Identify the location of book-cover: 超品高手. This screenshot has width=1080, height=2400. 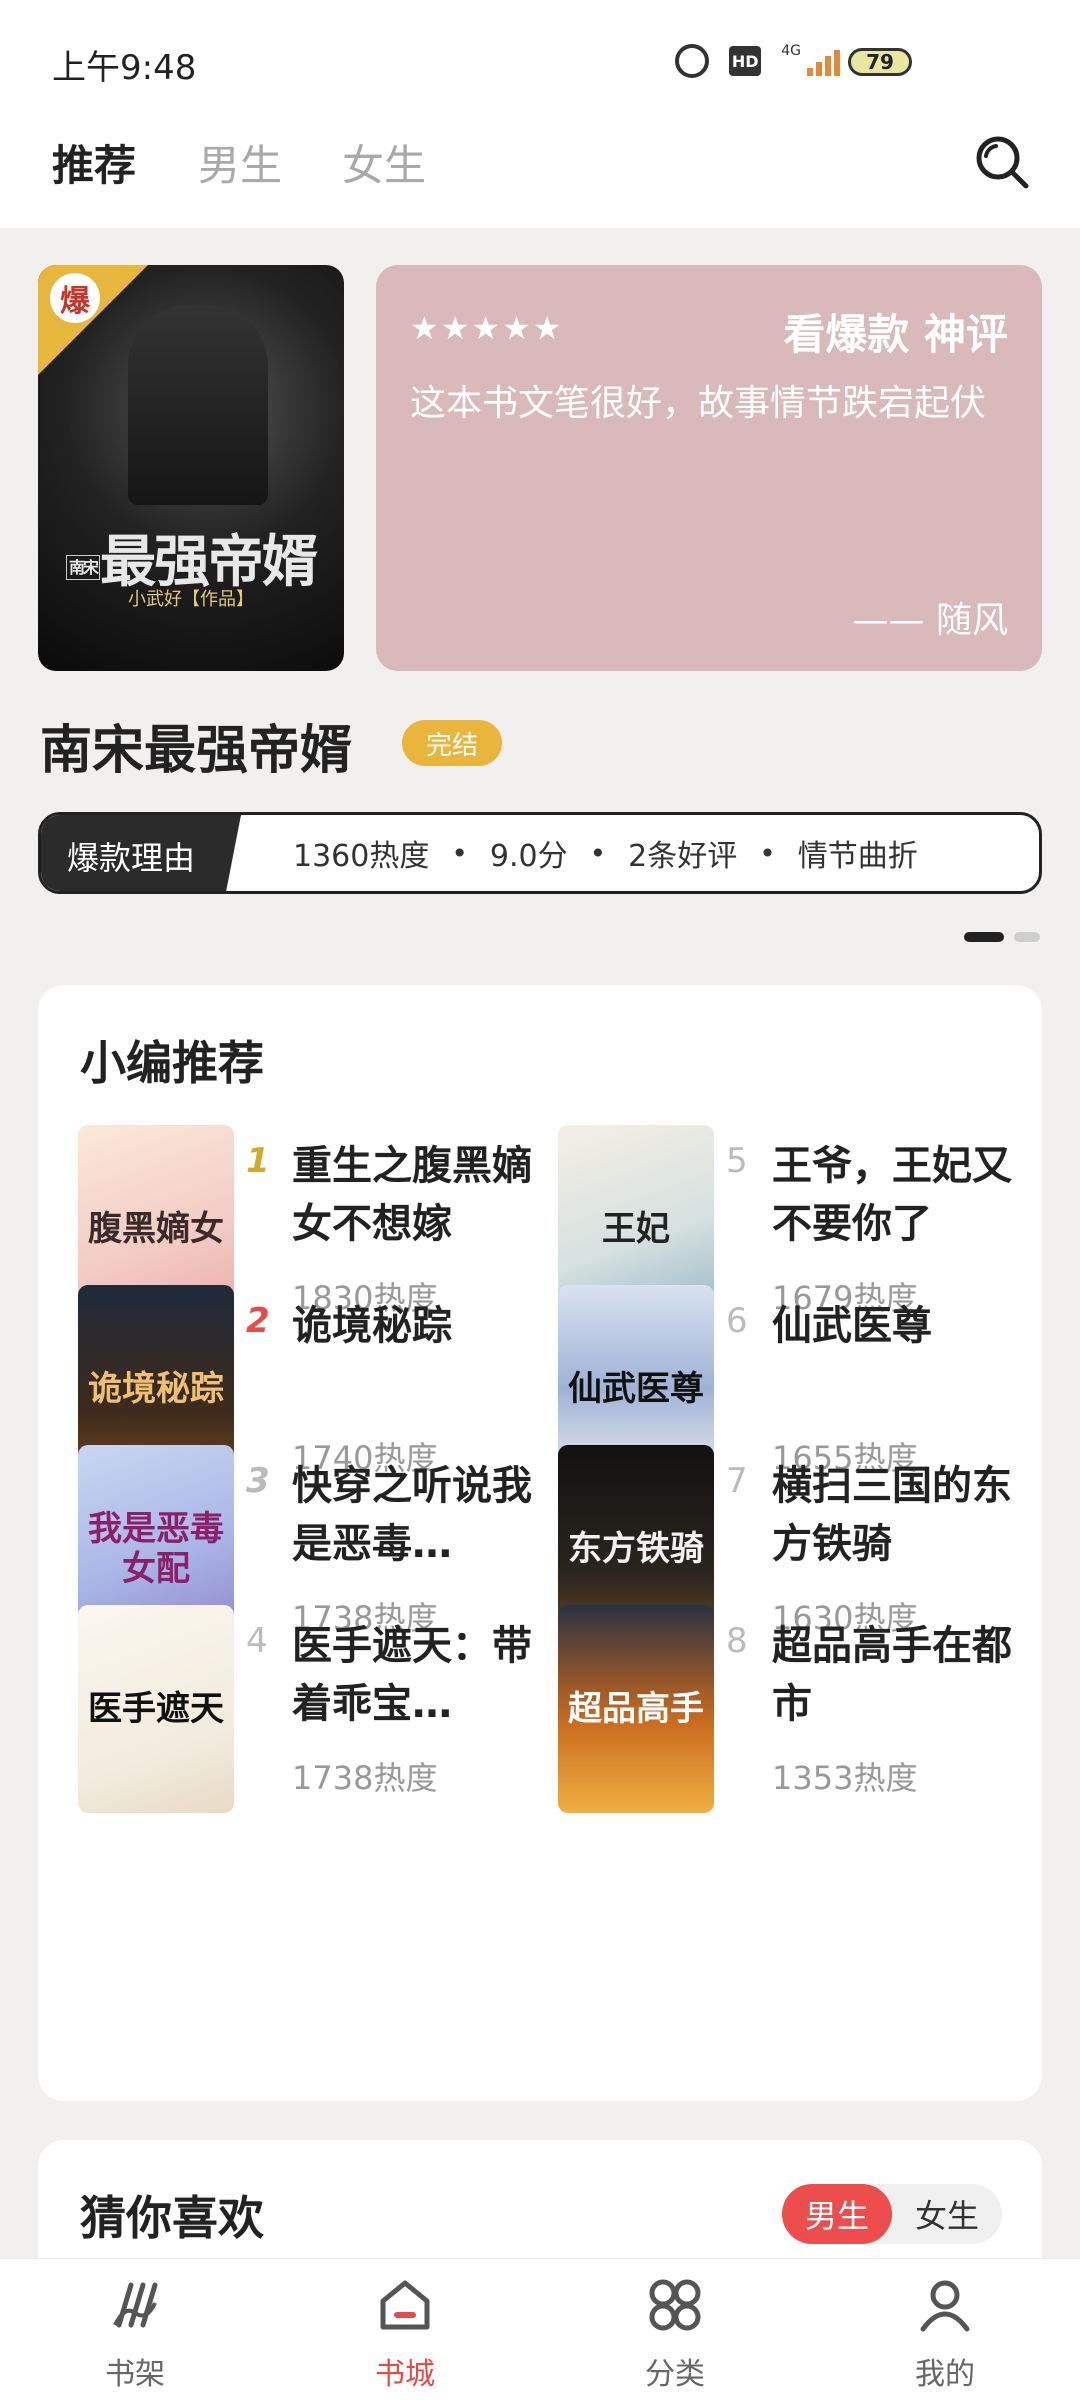
(636, 1709).